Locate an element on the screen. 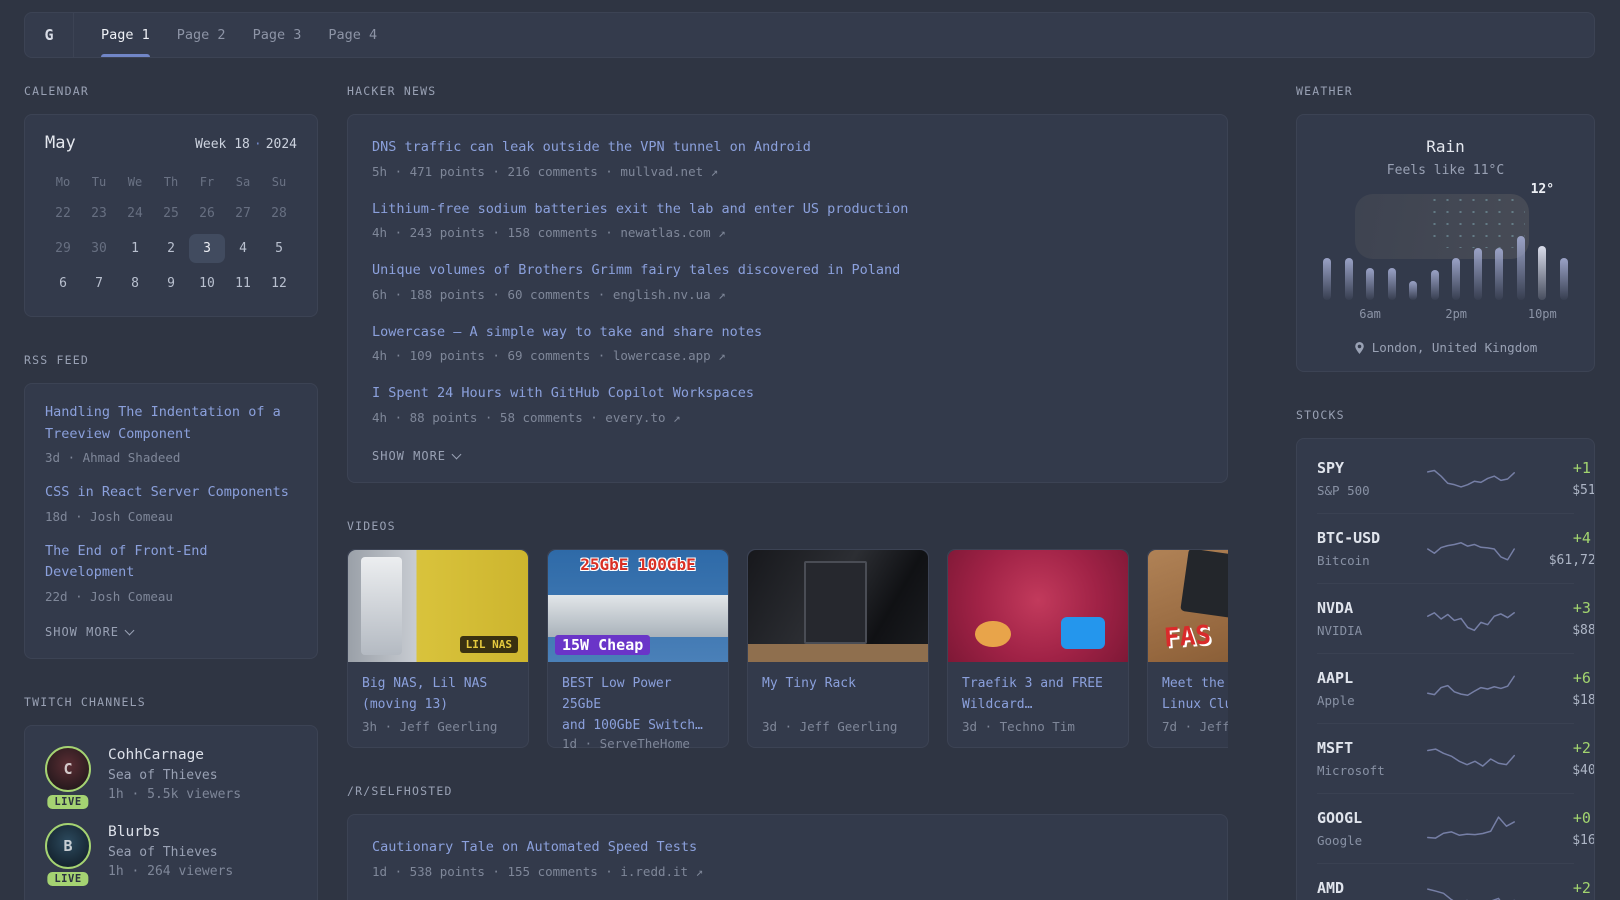 Image resolution: width=1620 pixels, height=900 pixels. stock-name: Microsoft is located at coordinates (1351, 770).